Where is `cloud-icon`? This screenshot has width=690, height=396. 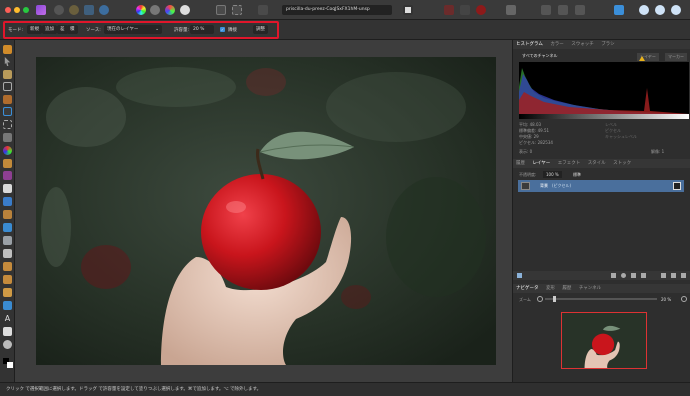
cloud-icon is located at coordinates (660, 10).